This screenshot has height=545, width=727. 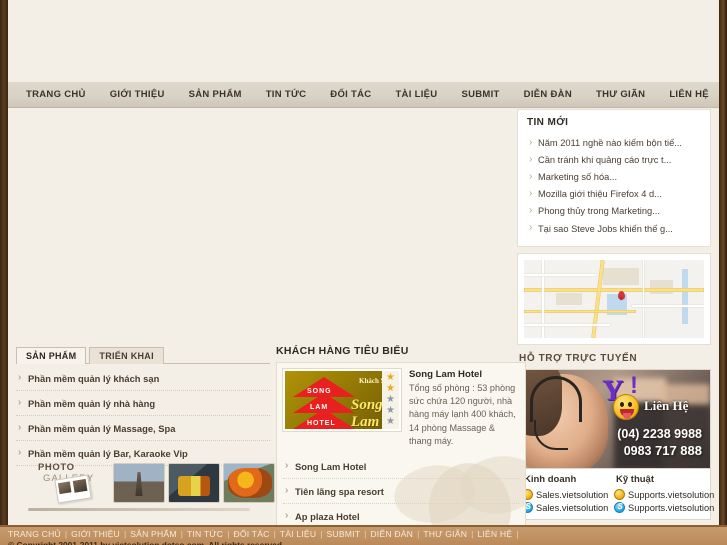 What do you see at coordinates (344, 534) in the screenshot?
I see `footer-nav-item-6: SUBMIT` at bounding box center [344, 534].